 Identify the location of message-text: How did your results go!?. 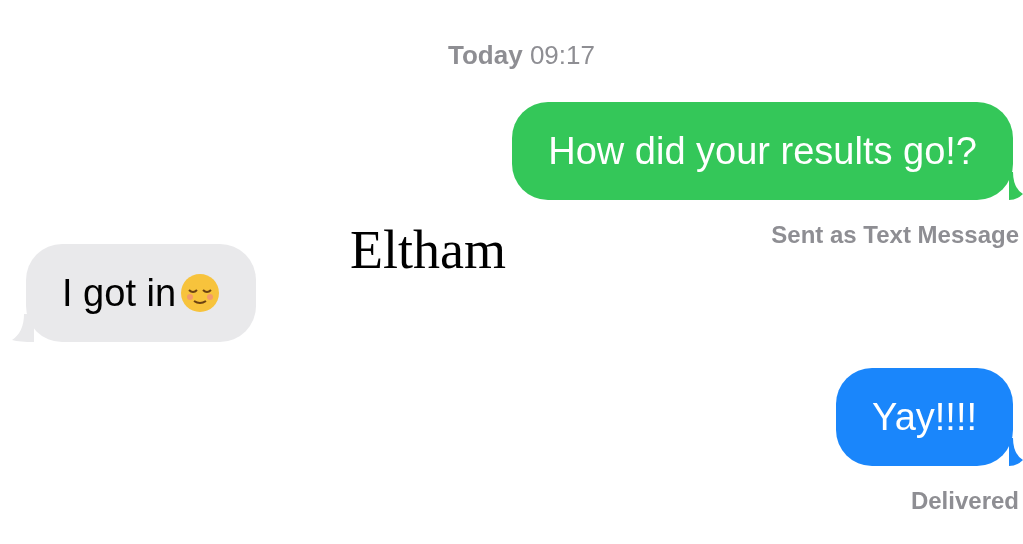
(762, 151).